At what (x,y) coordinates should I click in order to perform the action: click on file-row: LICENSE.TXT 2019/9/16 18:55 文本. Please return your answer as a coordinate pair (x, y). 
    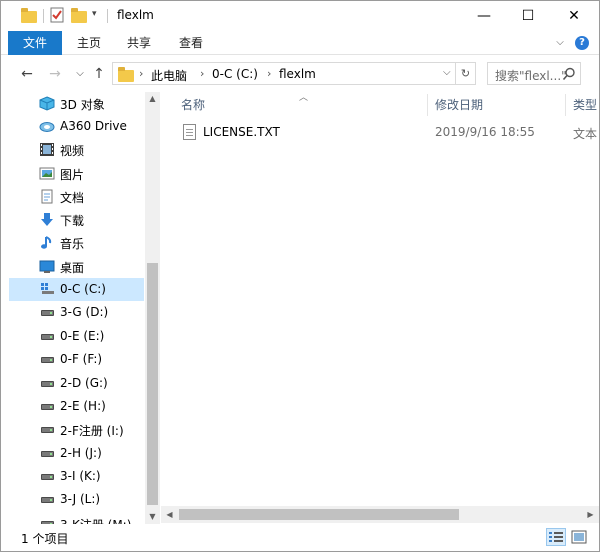
    Looking at the image, I should click on (386, 133).